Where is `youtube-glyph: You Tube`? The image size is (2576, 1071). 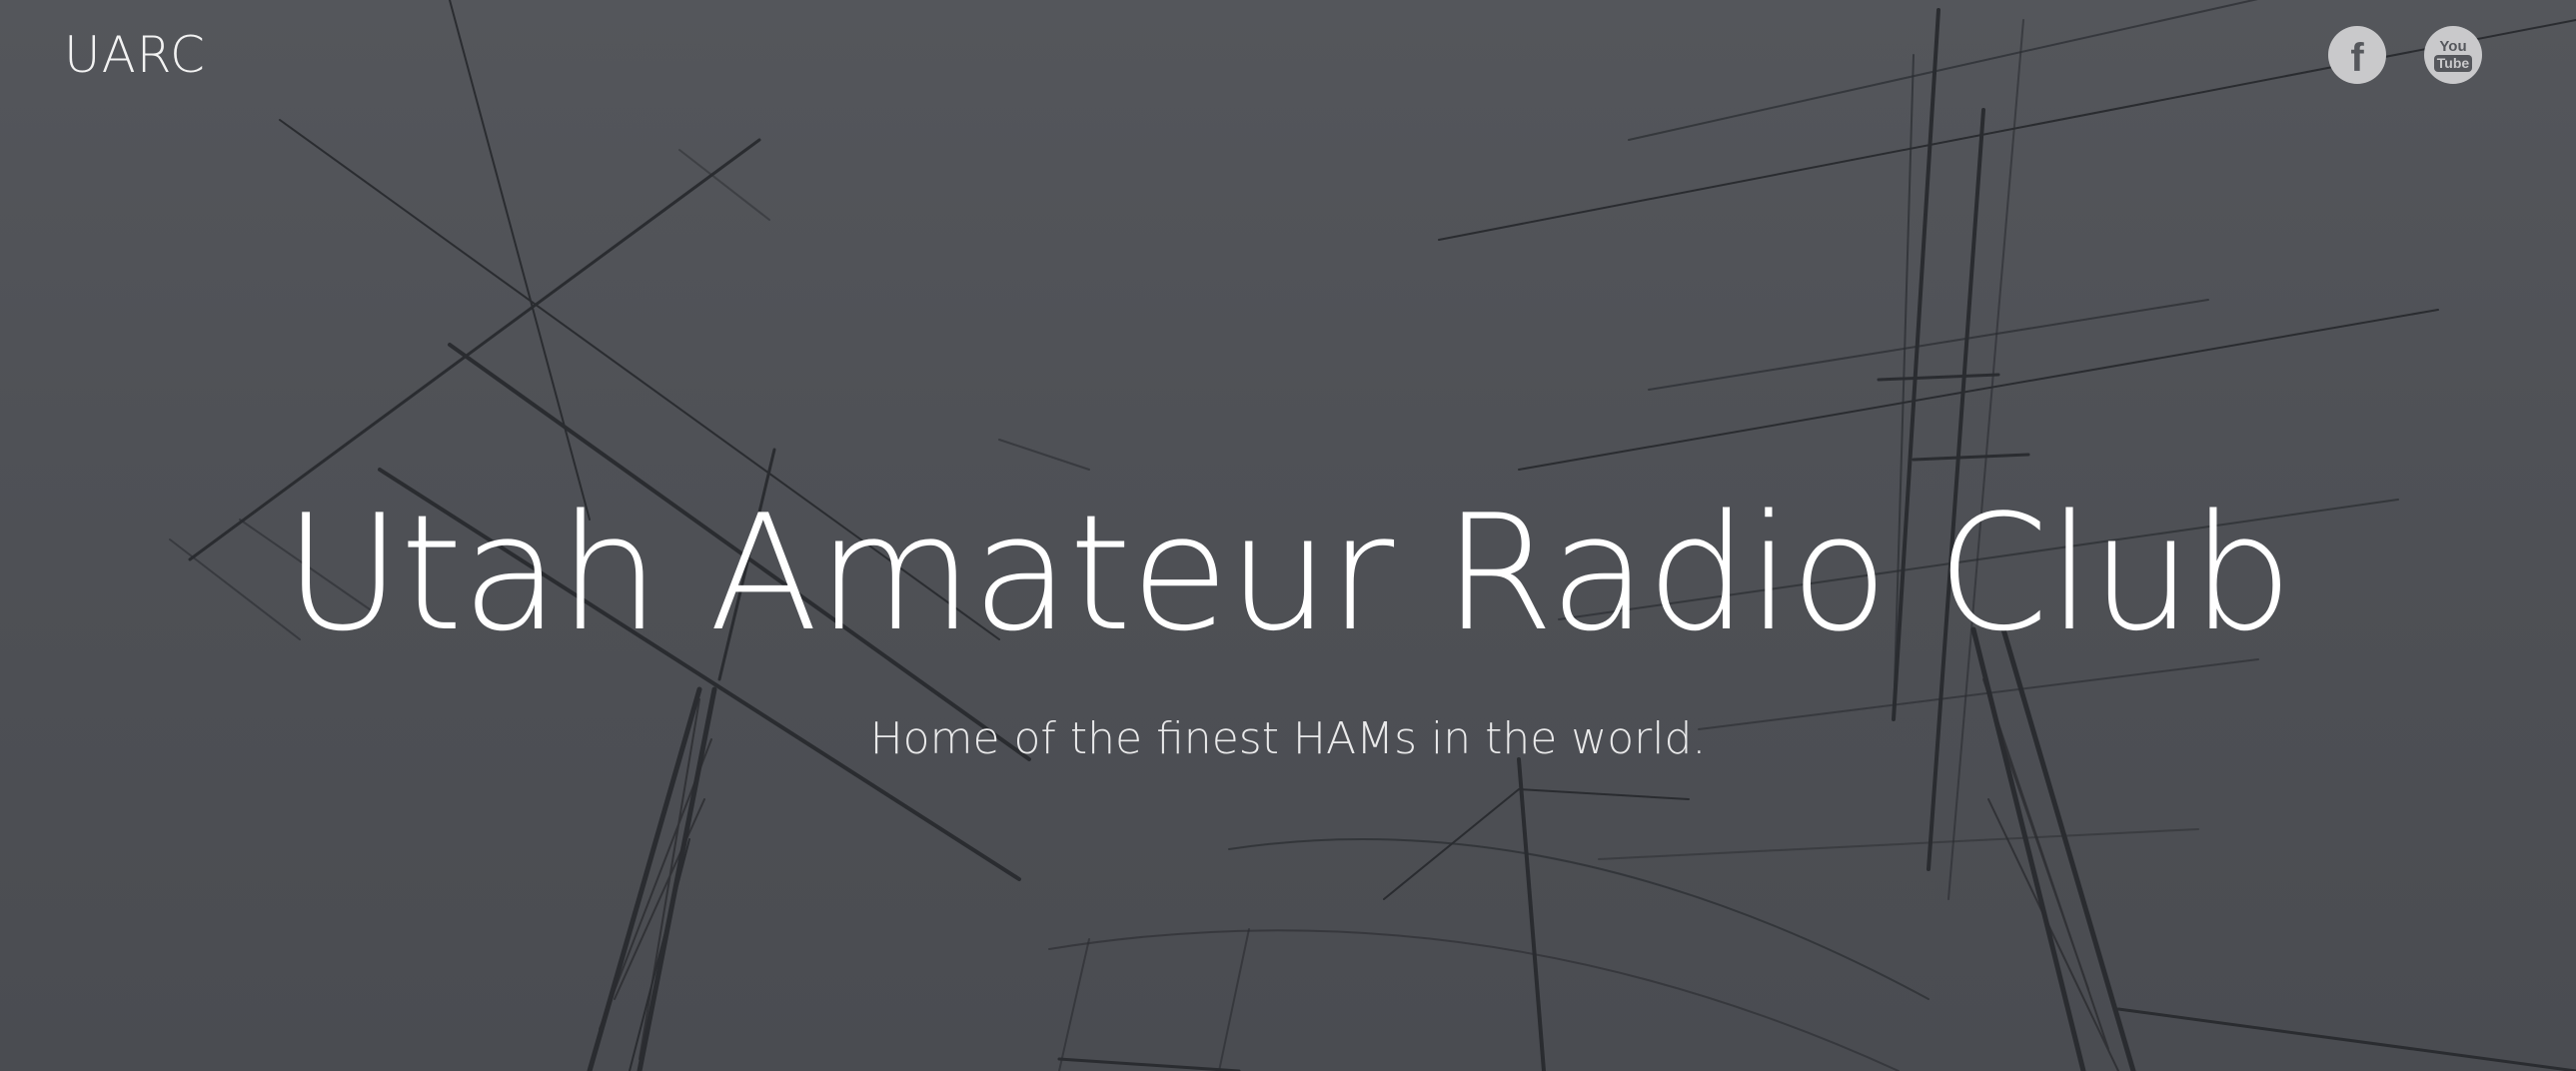
youtube-glyph: You Tube is located at coordinates (2453, 54).